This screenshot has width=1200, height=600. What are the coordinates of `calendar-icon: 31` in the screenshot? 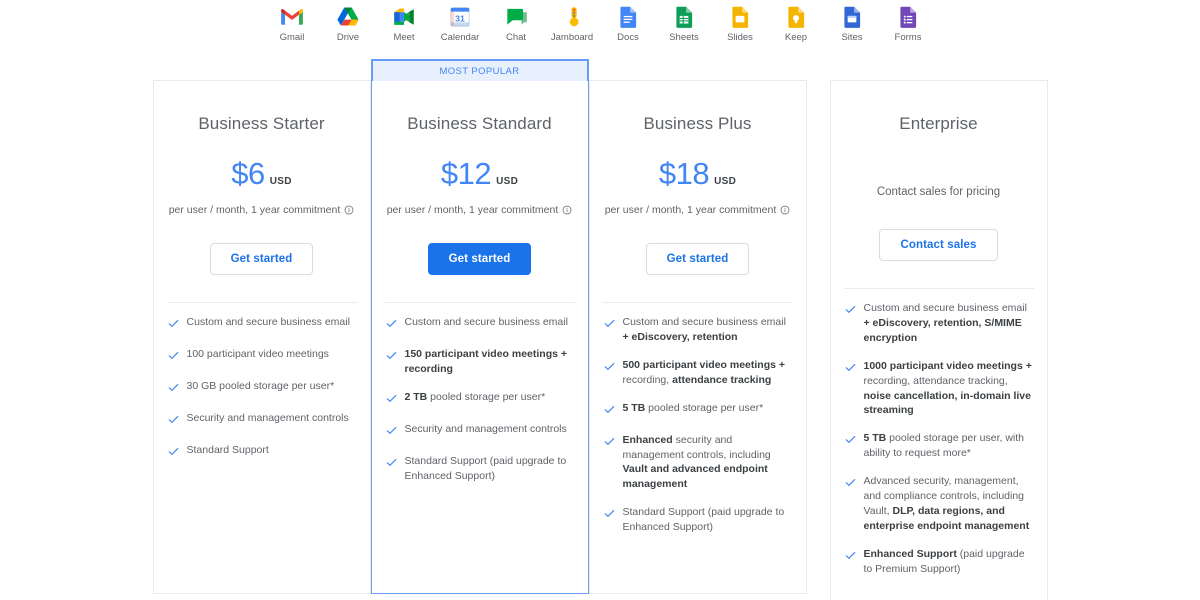 It's located at (460, 17).